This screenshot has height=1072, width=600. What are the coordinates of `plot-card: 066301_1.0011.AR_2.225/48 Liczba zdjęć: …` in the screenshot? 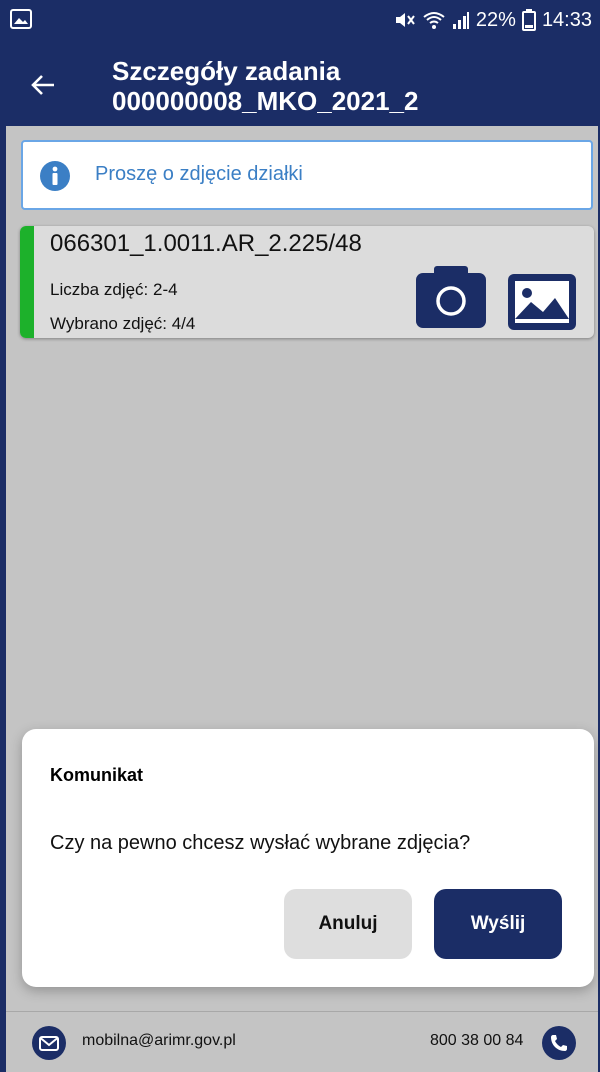 It's located at (307, 282).